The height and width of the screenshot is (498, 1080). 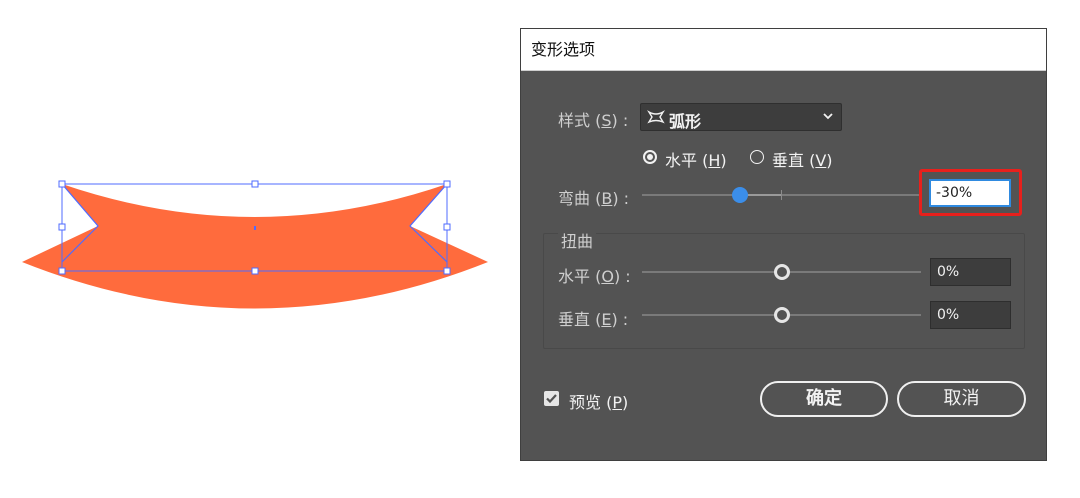 I want to click on ok-button: 确定, so click(x=824, y=399).